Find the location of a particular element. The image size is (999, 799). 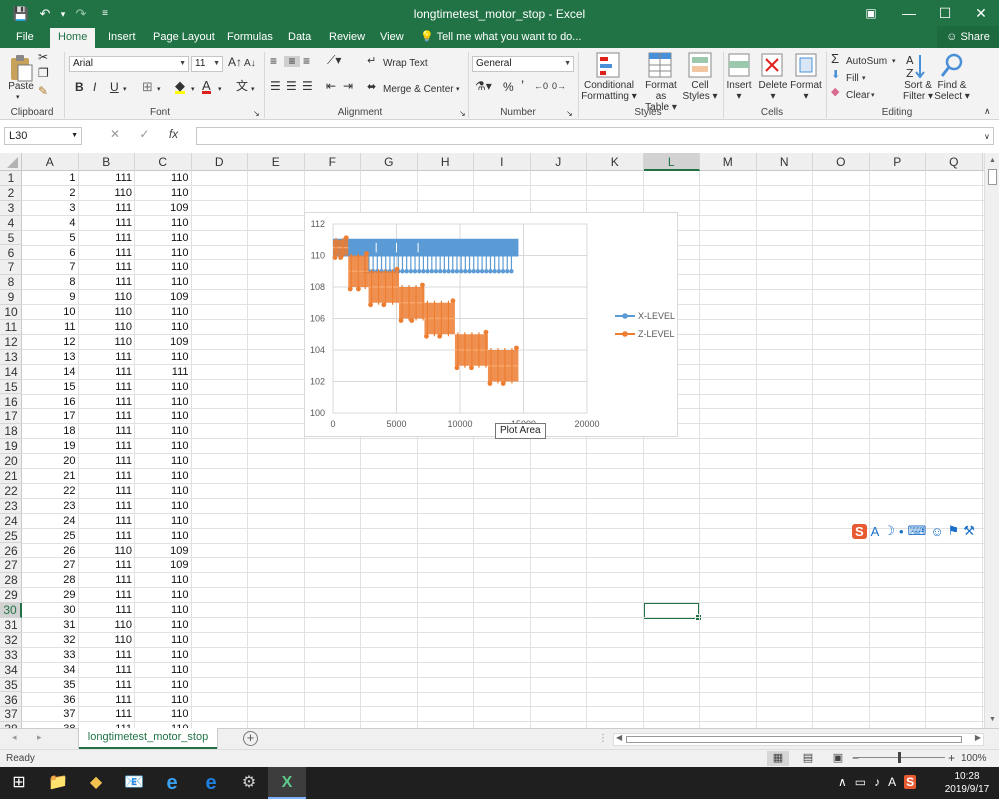

cell-a7: 7 is located at coordinates (50, 267).